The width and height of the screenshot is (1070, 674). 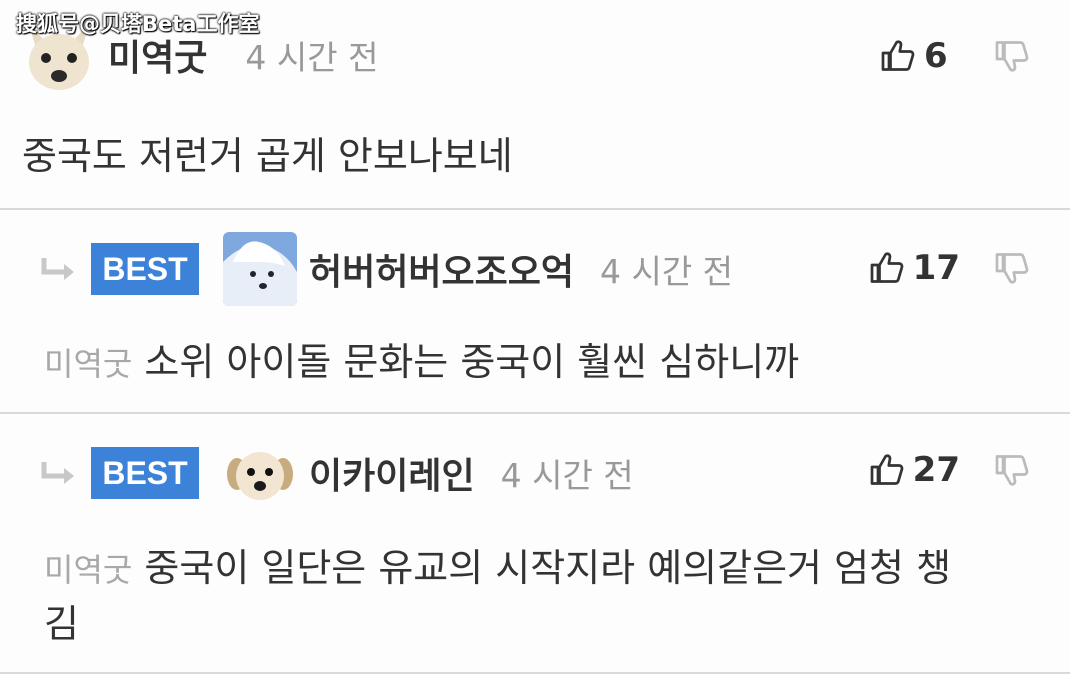 I want to click on vote-controls: 6, so click(x=955, y=56).